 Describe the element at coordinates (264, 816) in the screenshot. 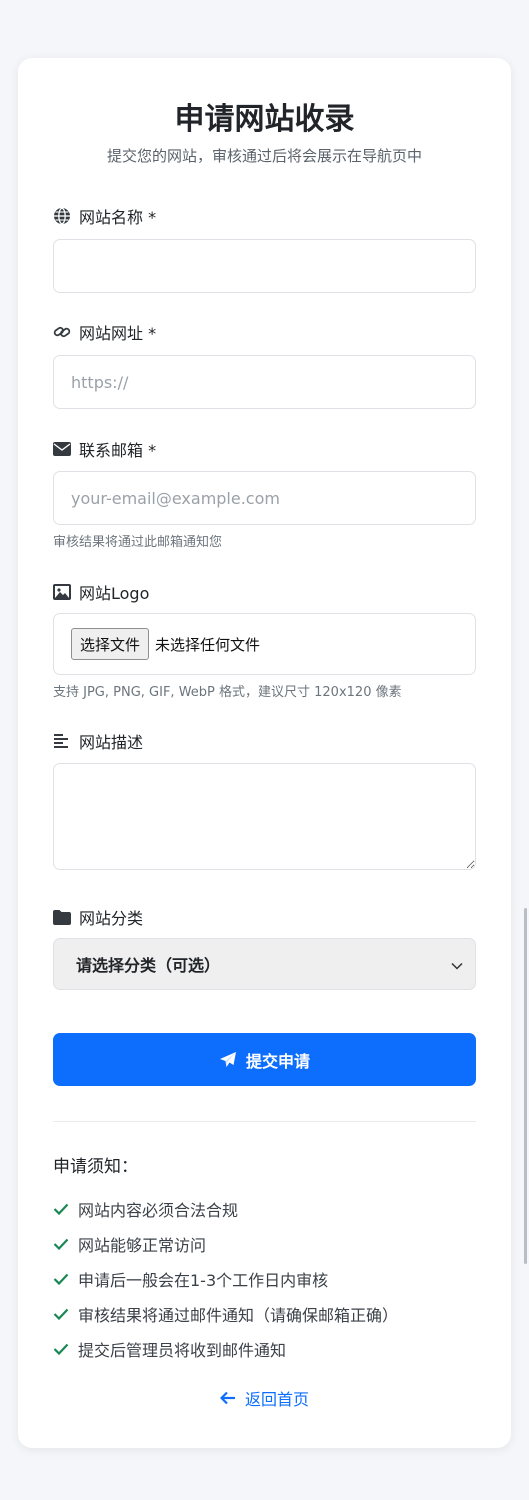

I see `description-textarea` at that location.